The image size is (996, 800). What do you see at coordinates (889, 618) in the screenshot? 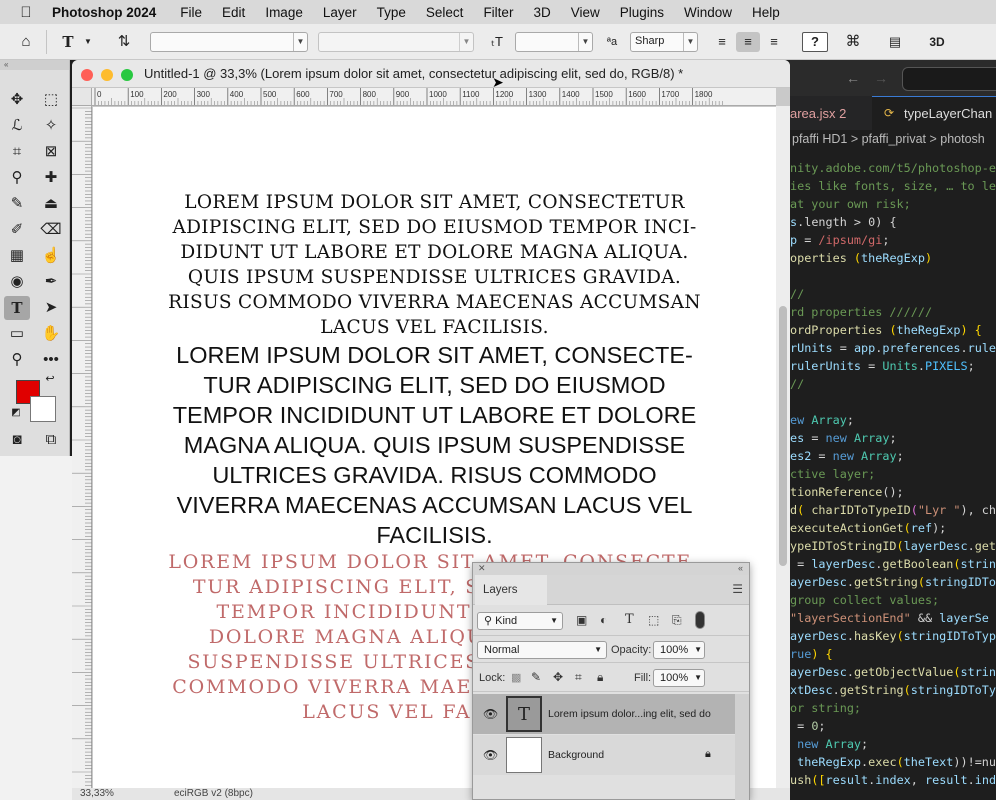
I see `code-line: "layerSectionEnd" && layerSe` at bounding box center [889, 618].